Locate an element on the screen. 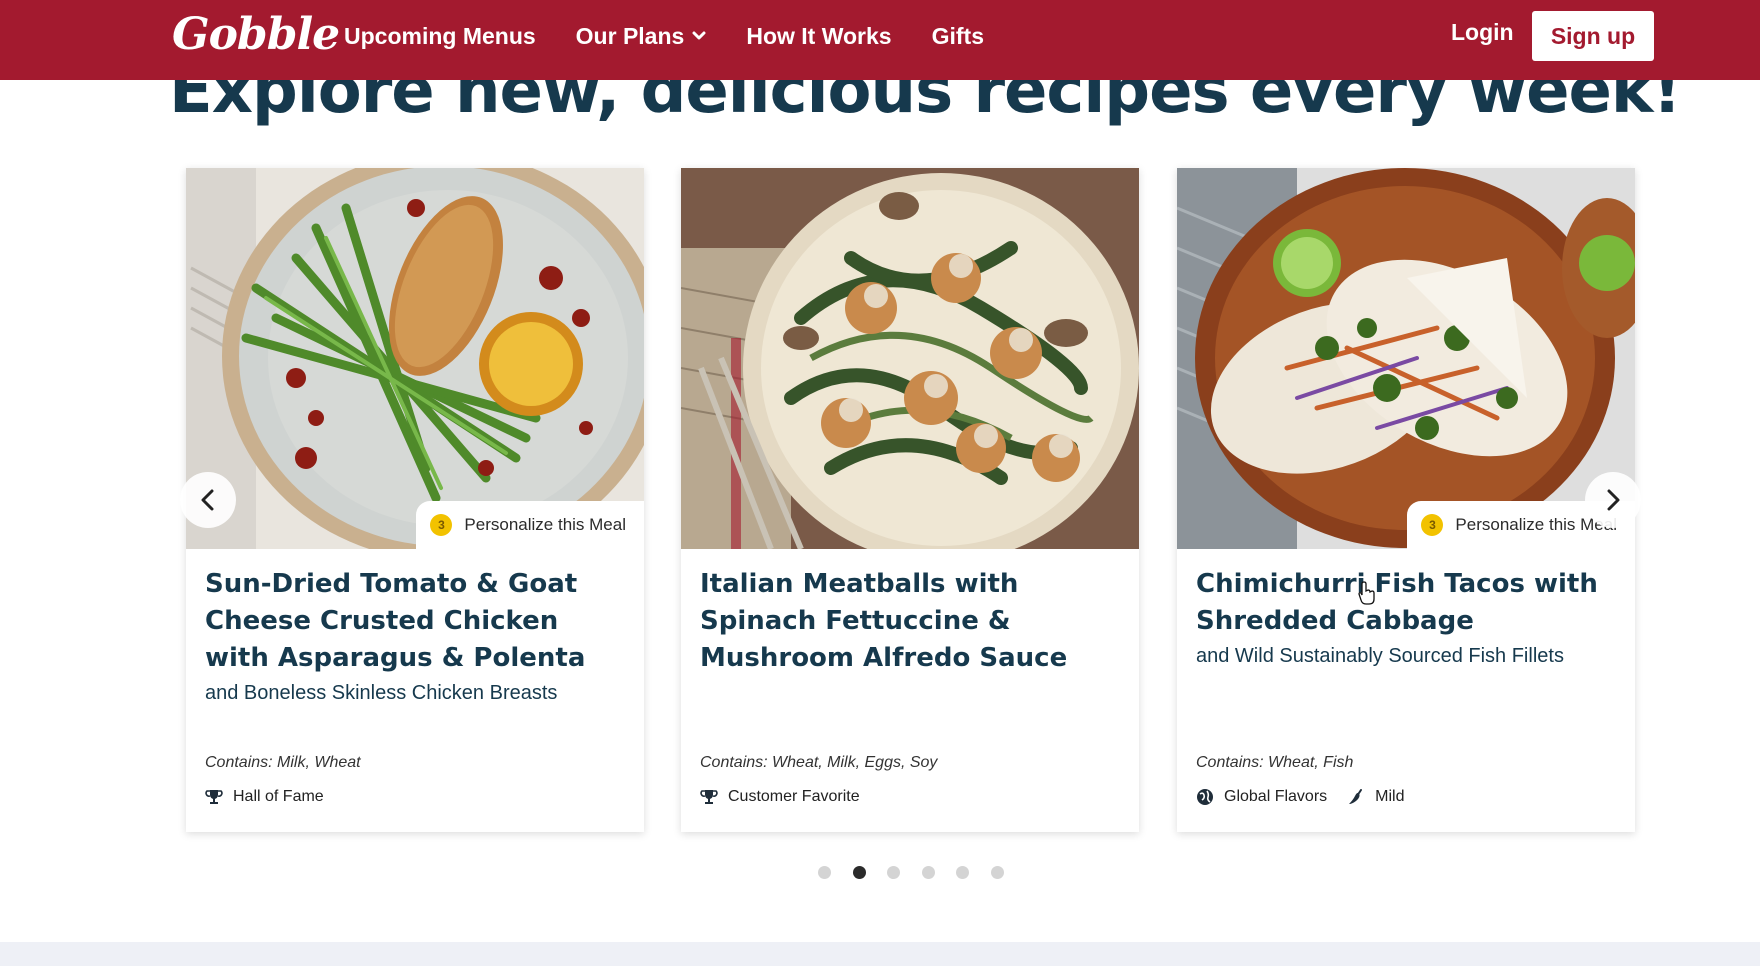 The image size is (1760, 966). meatball-fettuccine-photo is located at coordinates (910, 358).